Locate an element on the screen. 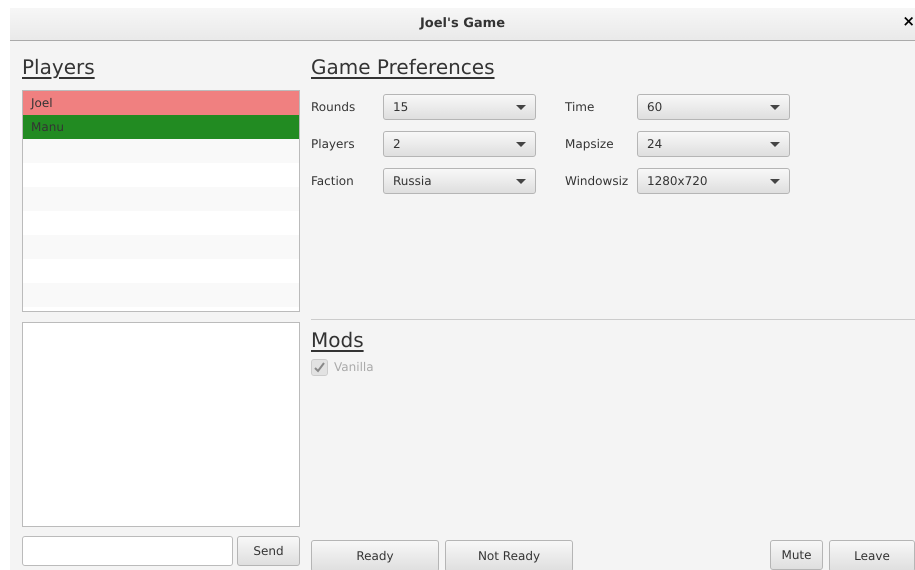  not-ready-button: Not Ready is located at coordinates (509, 555).